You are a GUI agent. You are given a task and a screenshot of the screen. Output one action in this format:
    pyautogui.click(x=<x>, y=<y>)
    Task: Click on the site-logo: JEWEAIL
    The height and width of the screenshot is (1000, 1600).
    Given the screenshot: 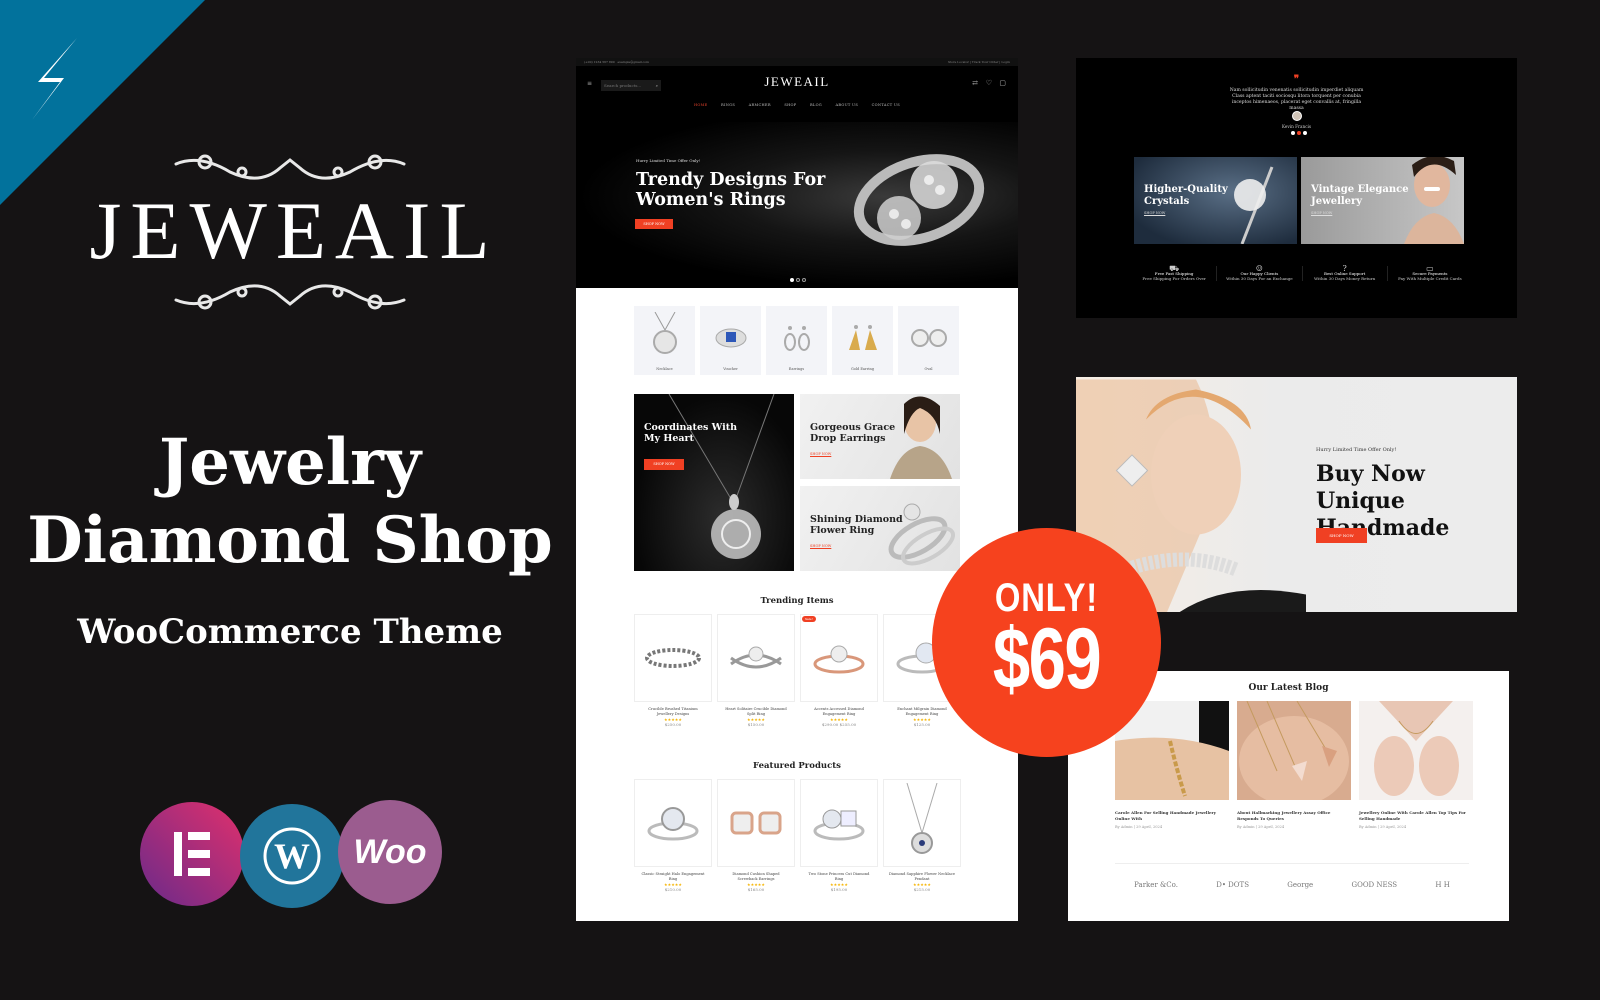 What is the action you would take?
    pyautogui.click(x=797, y=82)
    